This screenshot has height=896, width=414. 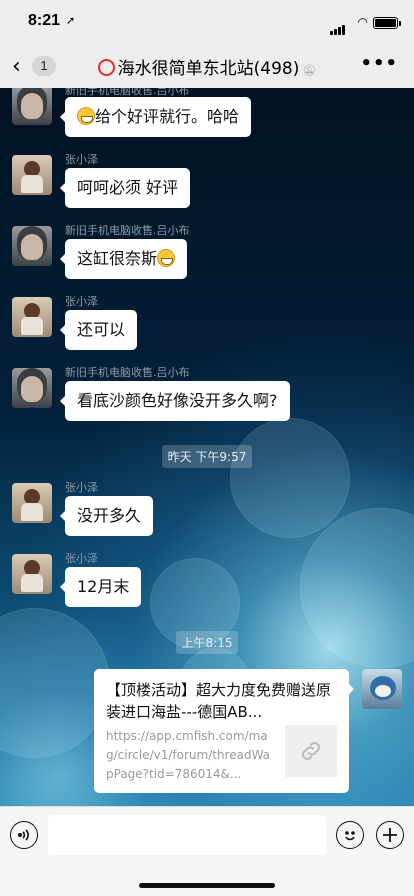 What do you see at coordinates (207, 22) in the screenshot?
I see `status-bar: 8:21 ➚ ◠` at bounding box center [207, 22].